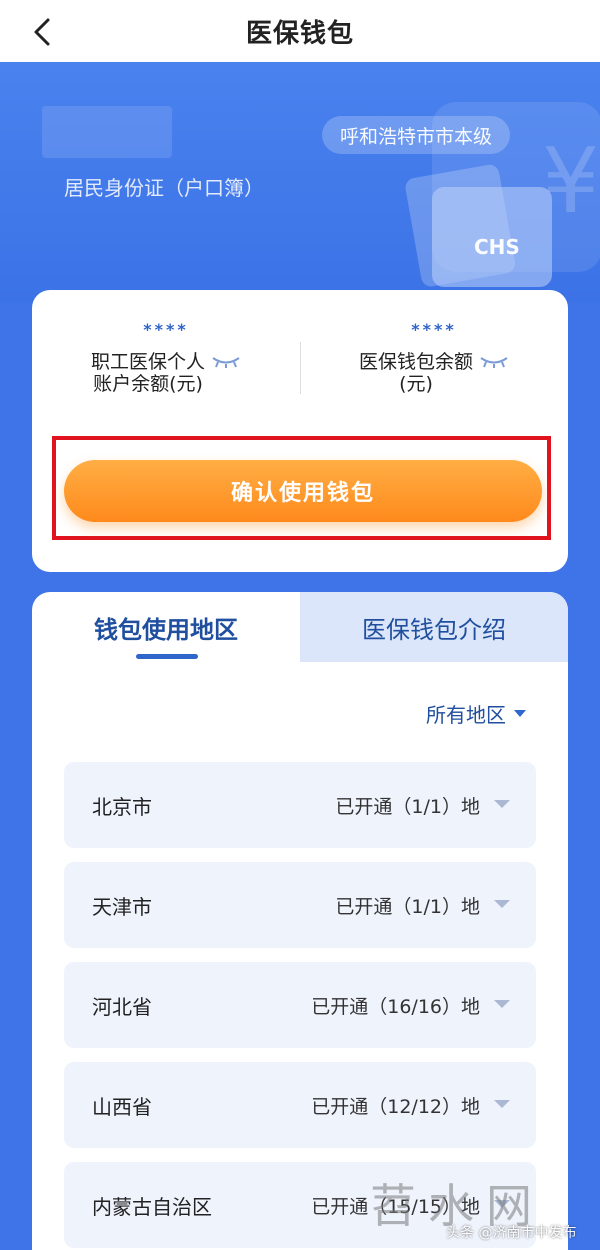  Describe the element at coordinates (415, 362) in the screenshot. I see `balance-label-line1: 医保钱包余额` at that location.